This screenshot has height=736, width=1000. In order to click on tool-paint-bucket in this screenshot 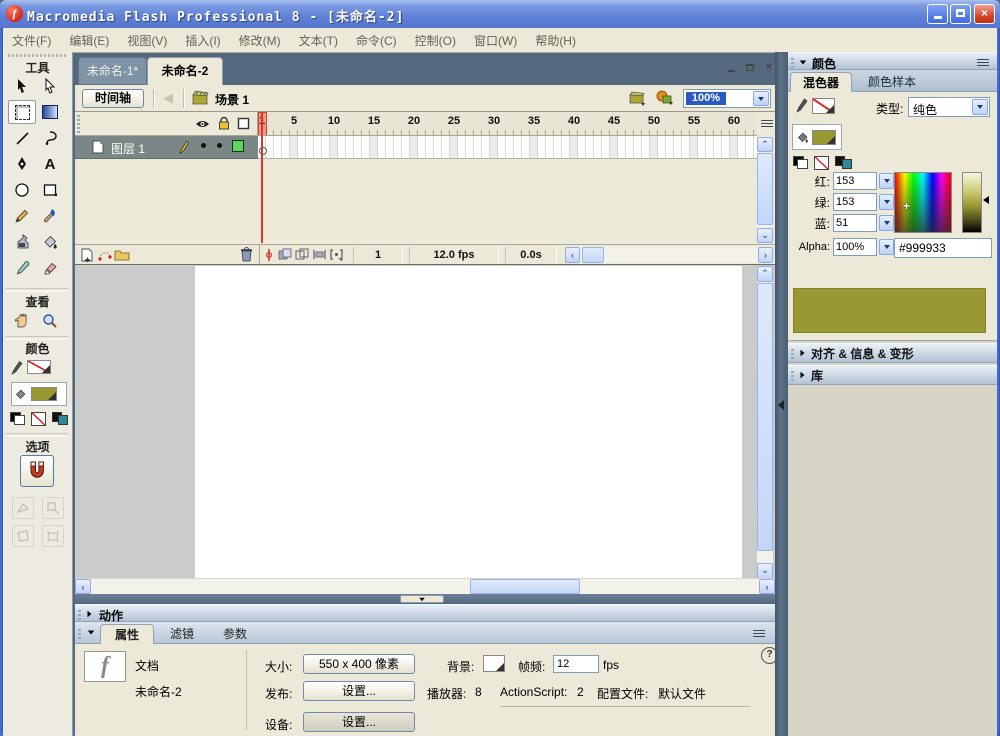, I will do `click(50, 242)`.